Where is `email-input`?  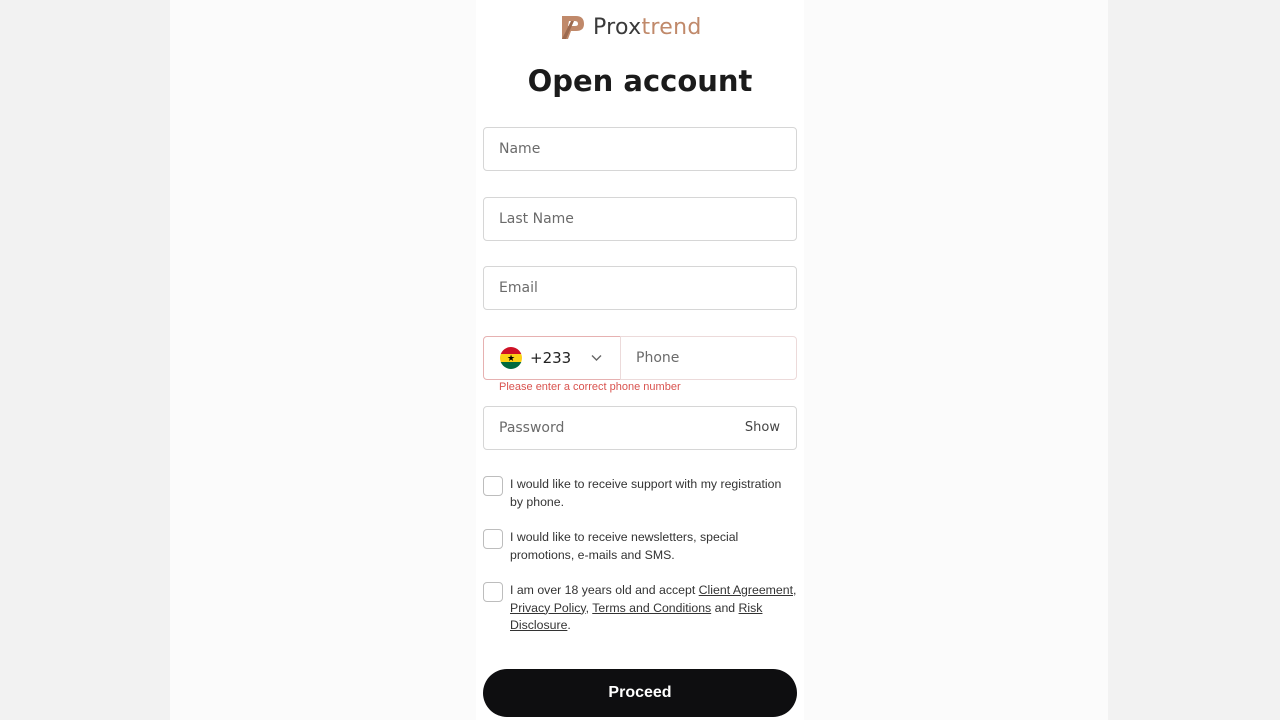 email-input is located at coordinates (647, 288).